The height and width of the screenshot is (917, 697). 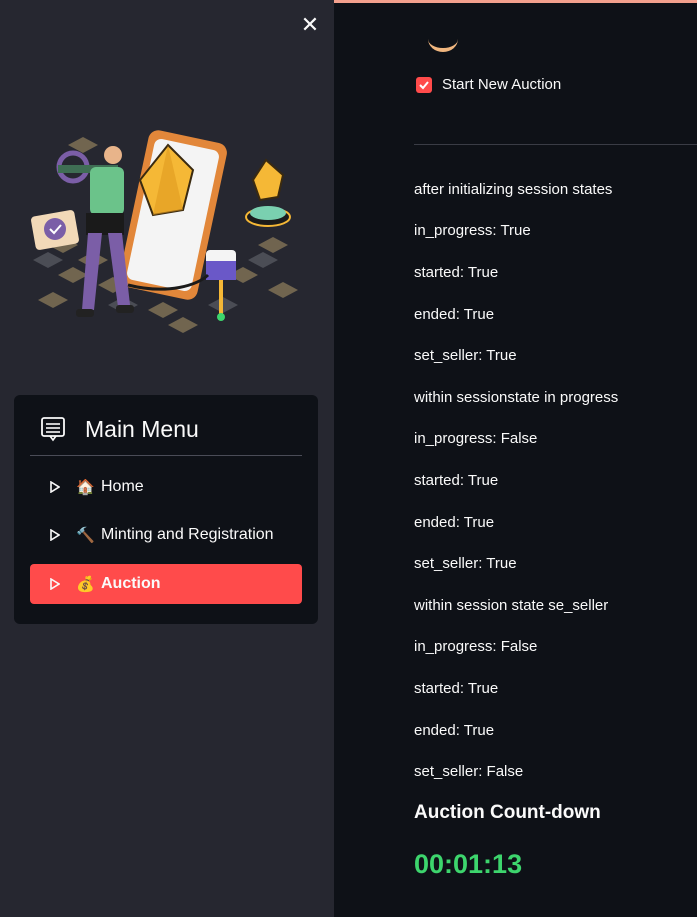 What do you see at coordinates (85, 535) in the screenshot?
I see `hammer-icon: 🔨` at bounding box center [85, 535].